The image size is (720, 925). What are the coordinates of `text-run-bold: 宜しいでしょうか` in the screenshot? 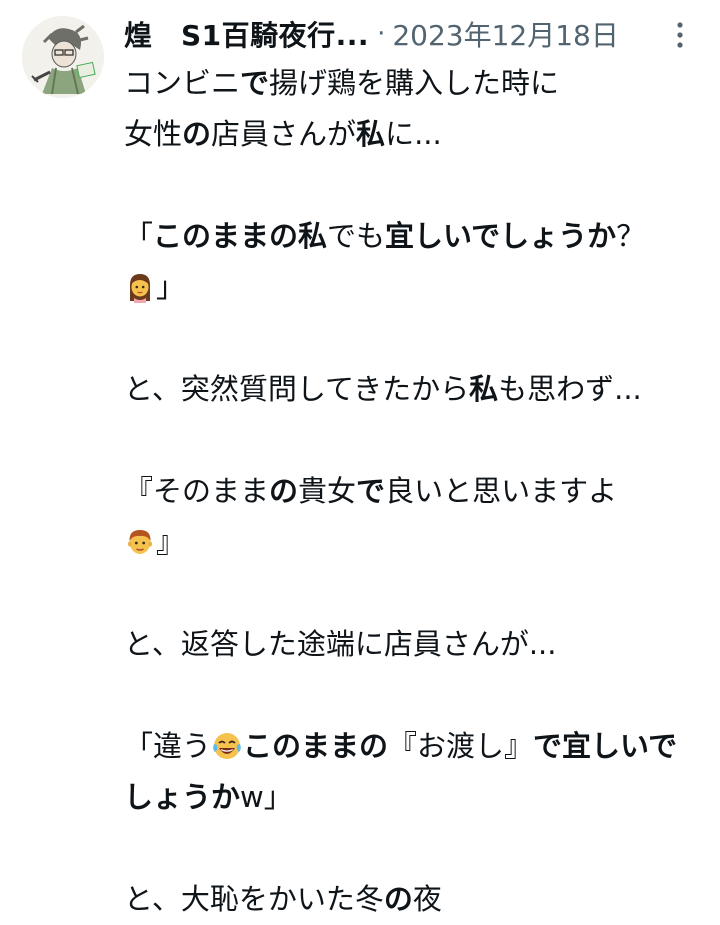 It's located at (501, 236).